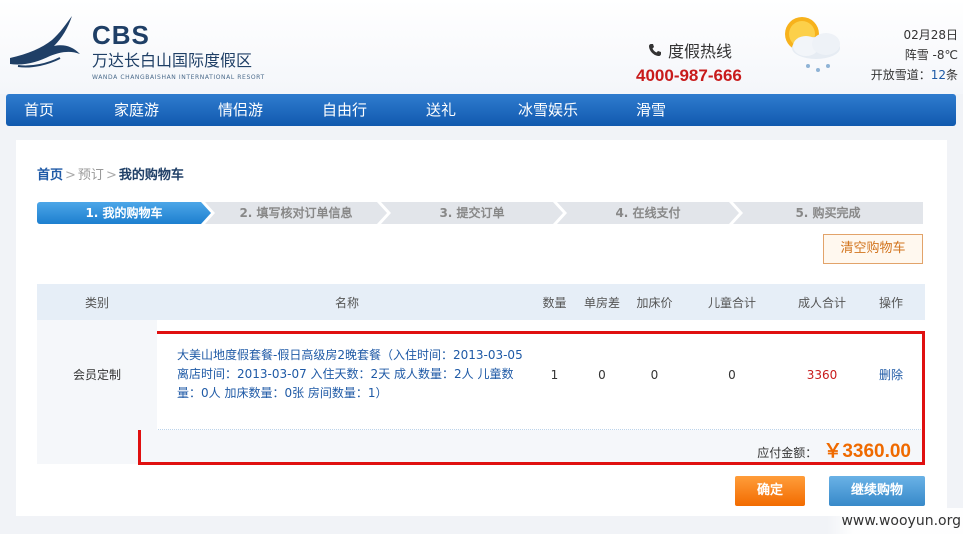  What do you see at coordinates (873, 249) in the screenshot?
I see `clear-cart-button: 清空购物车` at bounding box center [873, 249].